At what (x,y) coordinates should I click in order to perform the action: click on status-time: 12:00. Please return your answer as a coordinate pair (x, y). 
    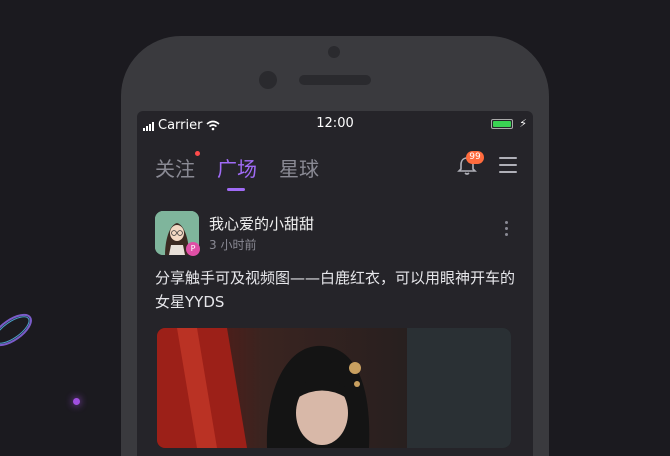
    Looking at the image, I should click on (335, 123).